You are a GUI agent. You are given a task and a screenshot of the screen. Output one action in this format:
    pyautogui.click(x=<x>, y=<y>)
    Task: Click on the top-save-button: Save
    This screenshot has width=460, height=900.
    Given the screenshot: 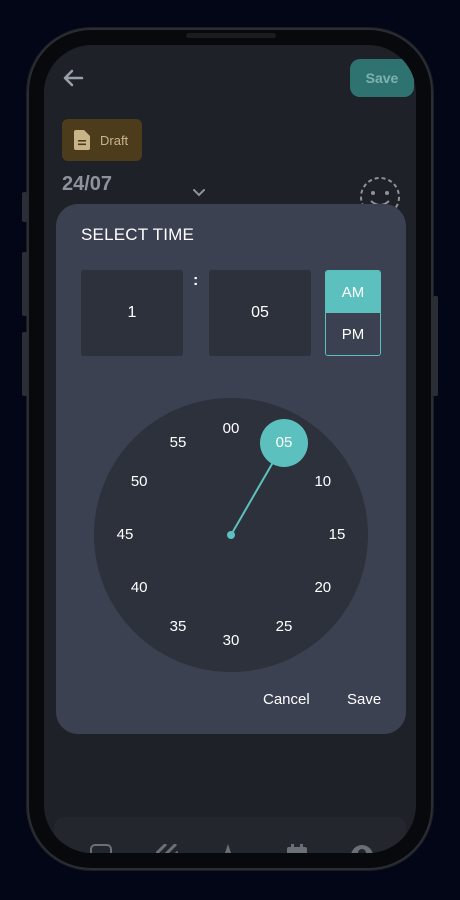 What is the action you would take?
    pyautogui.click(x=382, y=78)
    